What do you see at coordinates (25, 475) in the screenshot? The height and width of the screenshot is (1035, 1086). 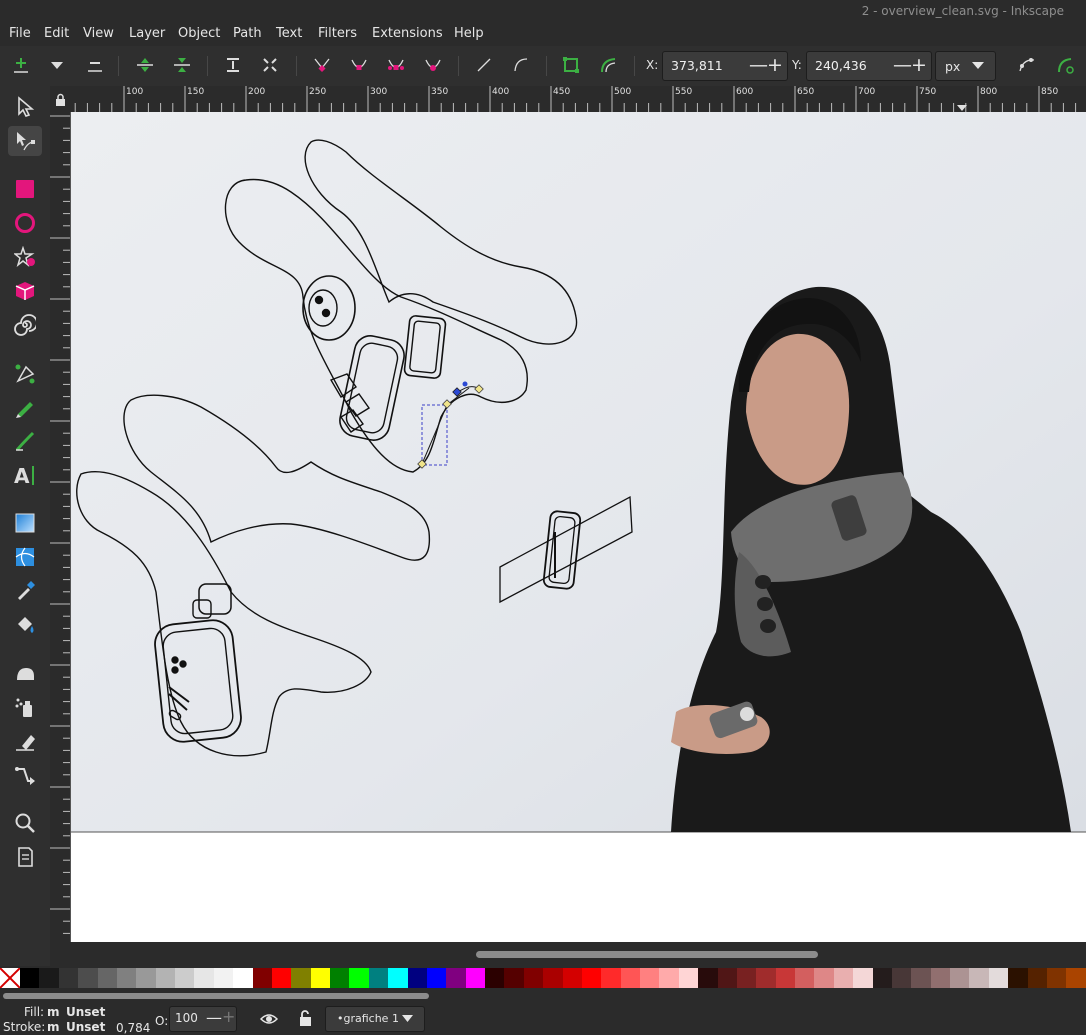 I see `text-tool-icon: A` at bounding box center [25, 475].